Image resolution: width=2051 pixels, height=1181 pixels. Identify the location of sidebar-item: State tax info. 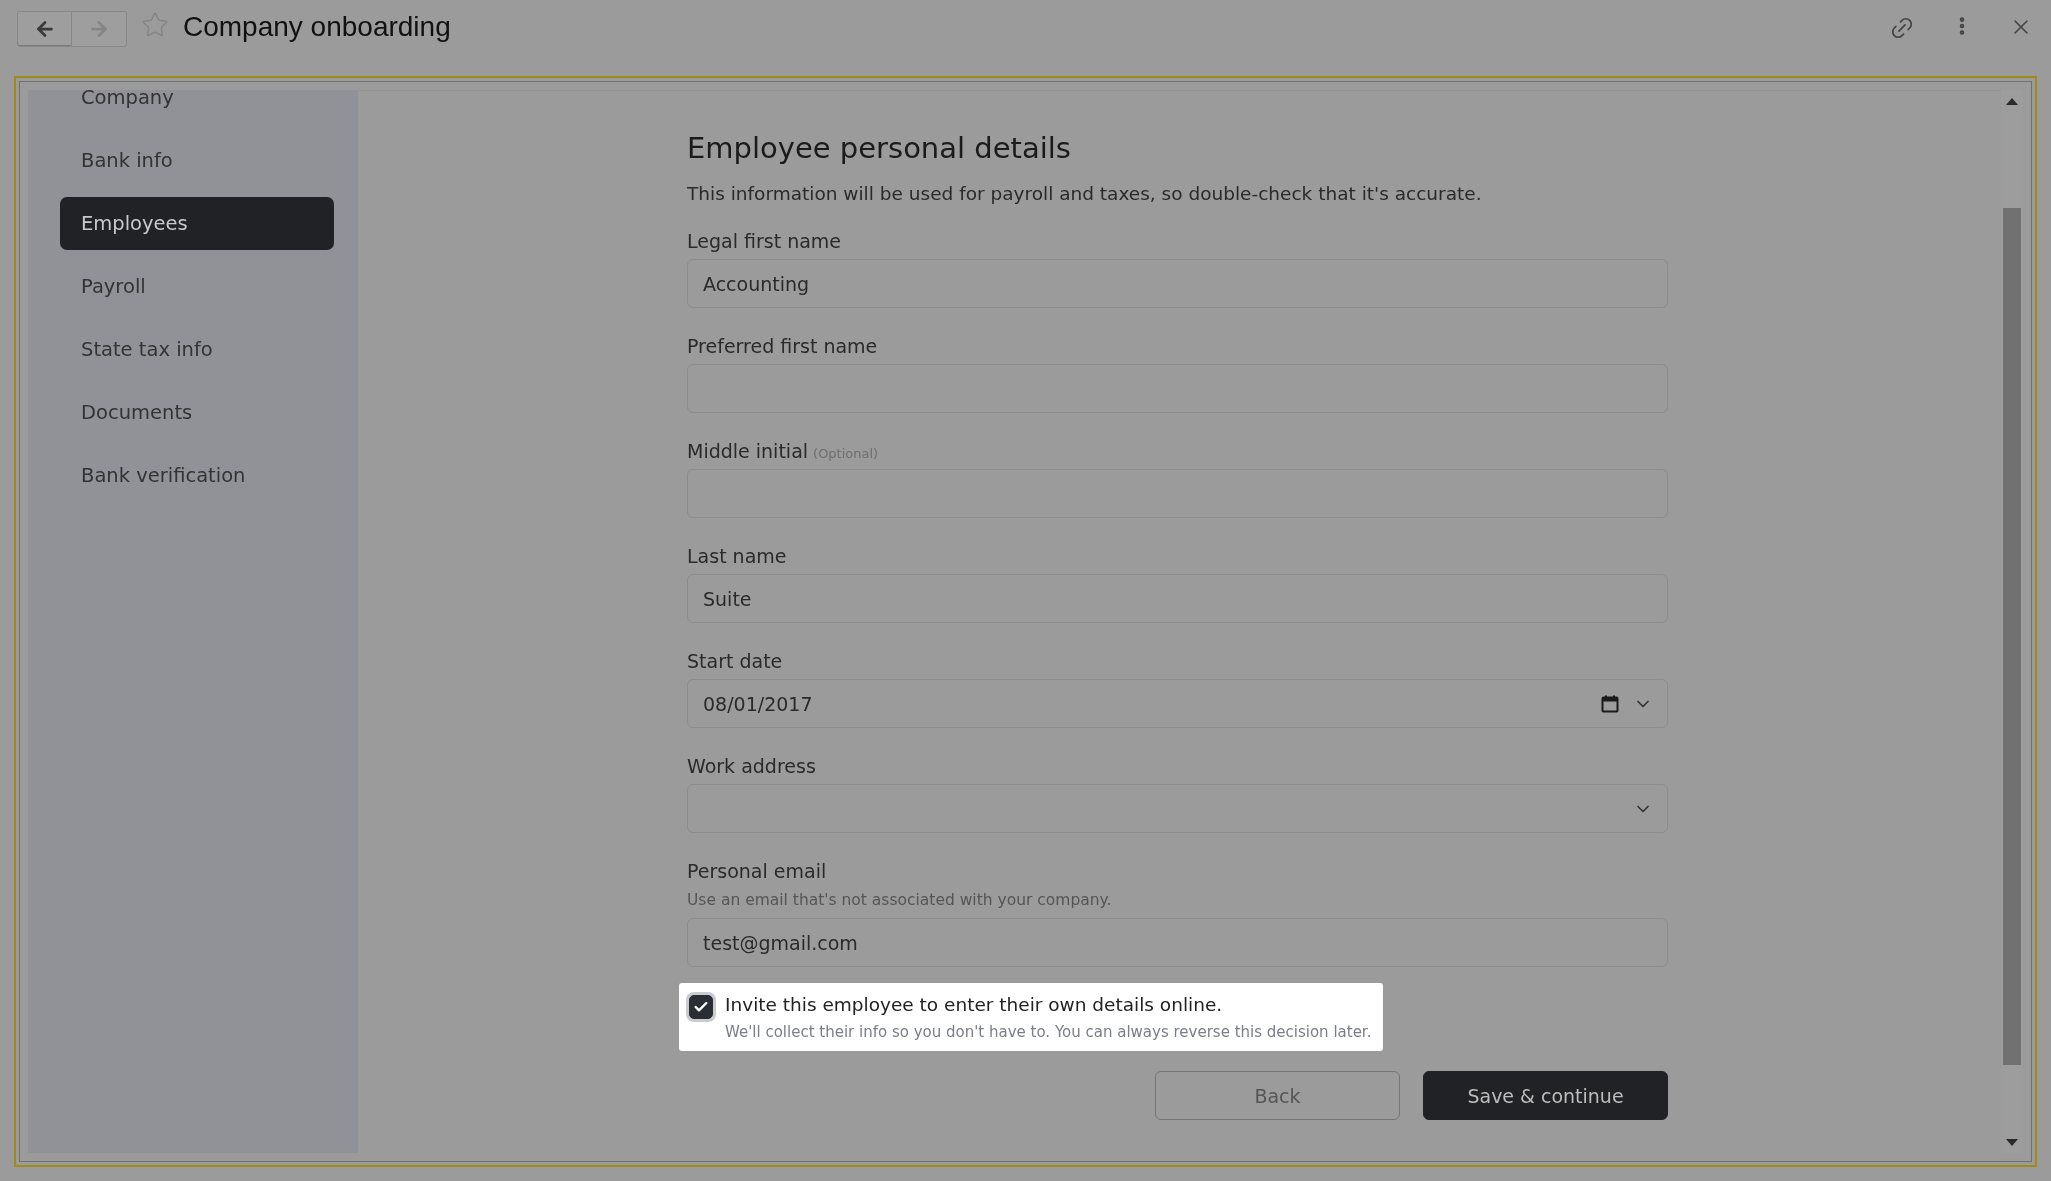
(197, 349).